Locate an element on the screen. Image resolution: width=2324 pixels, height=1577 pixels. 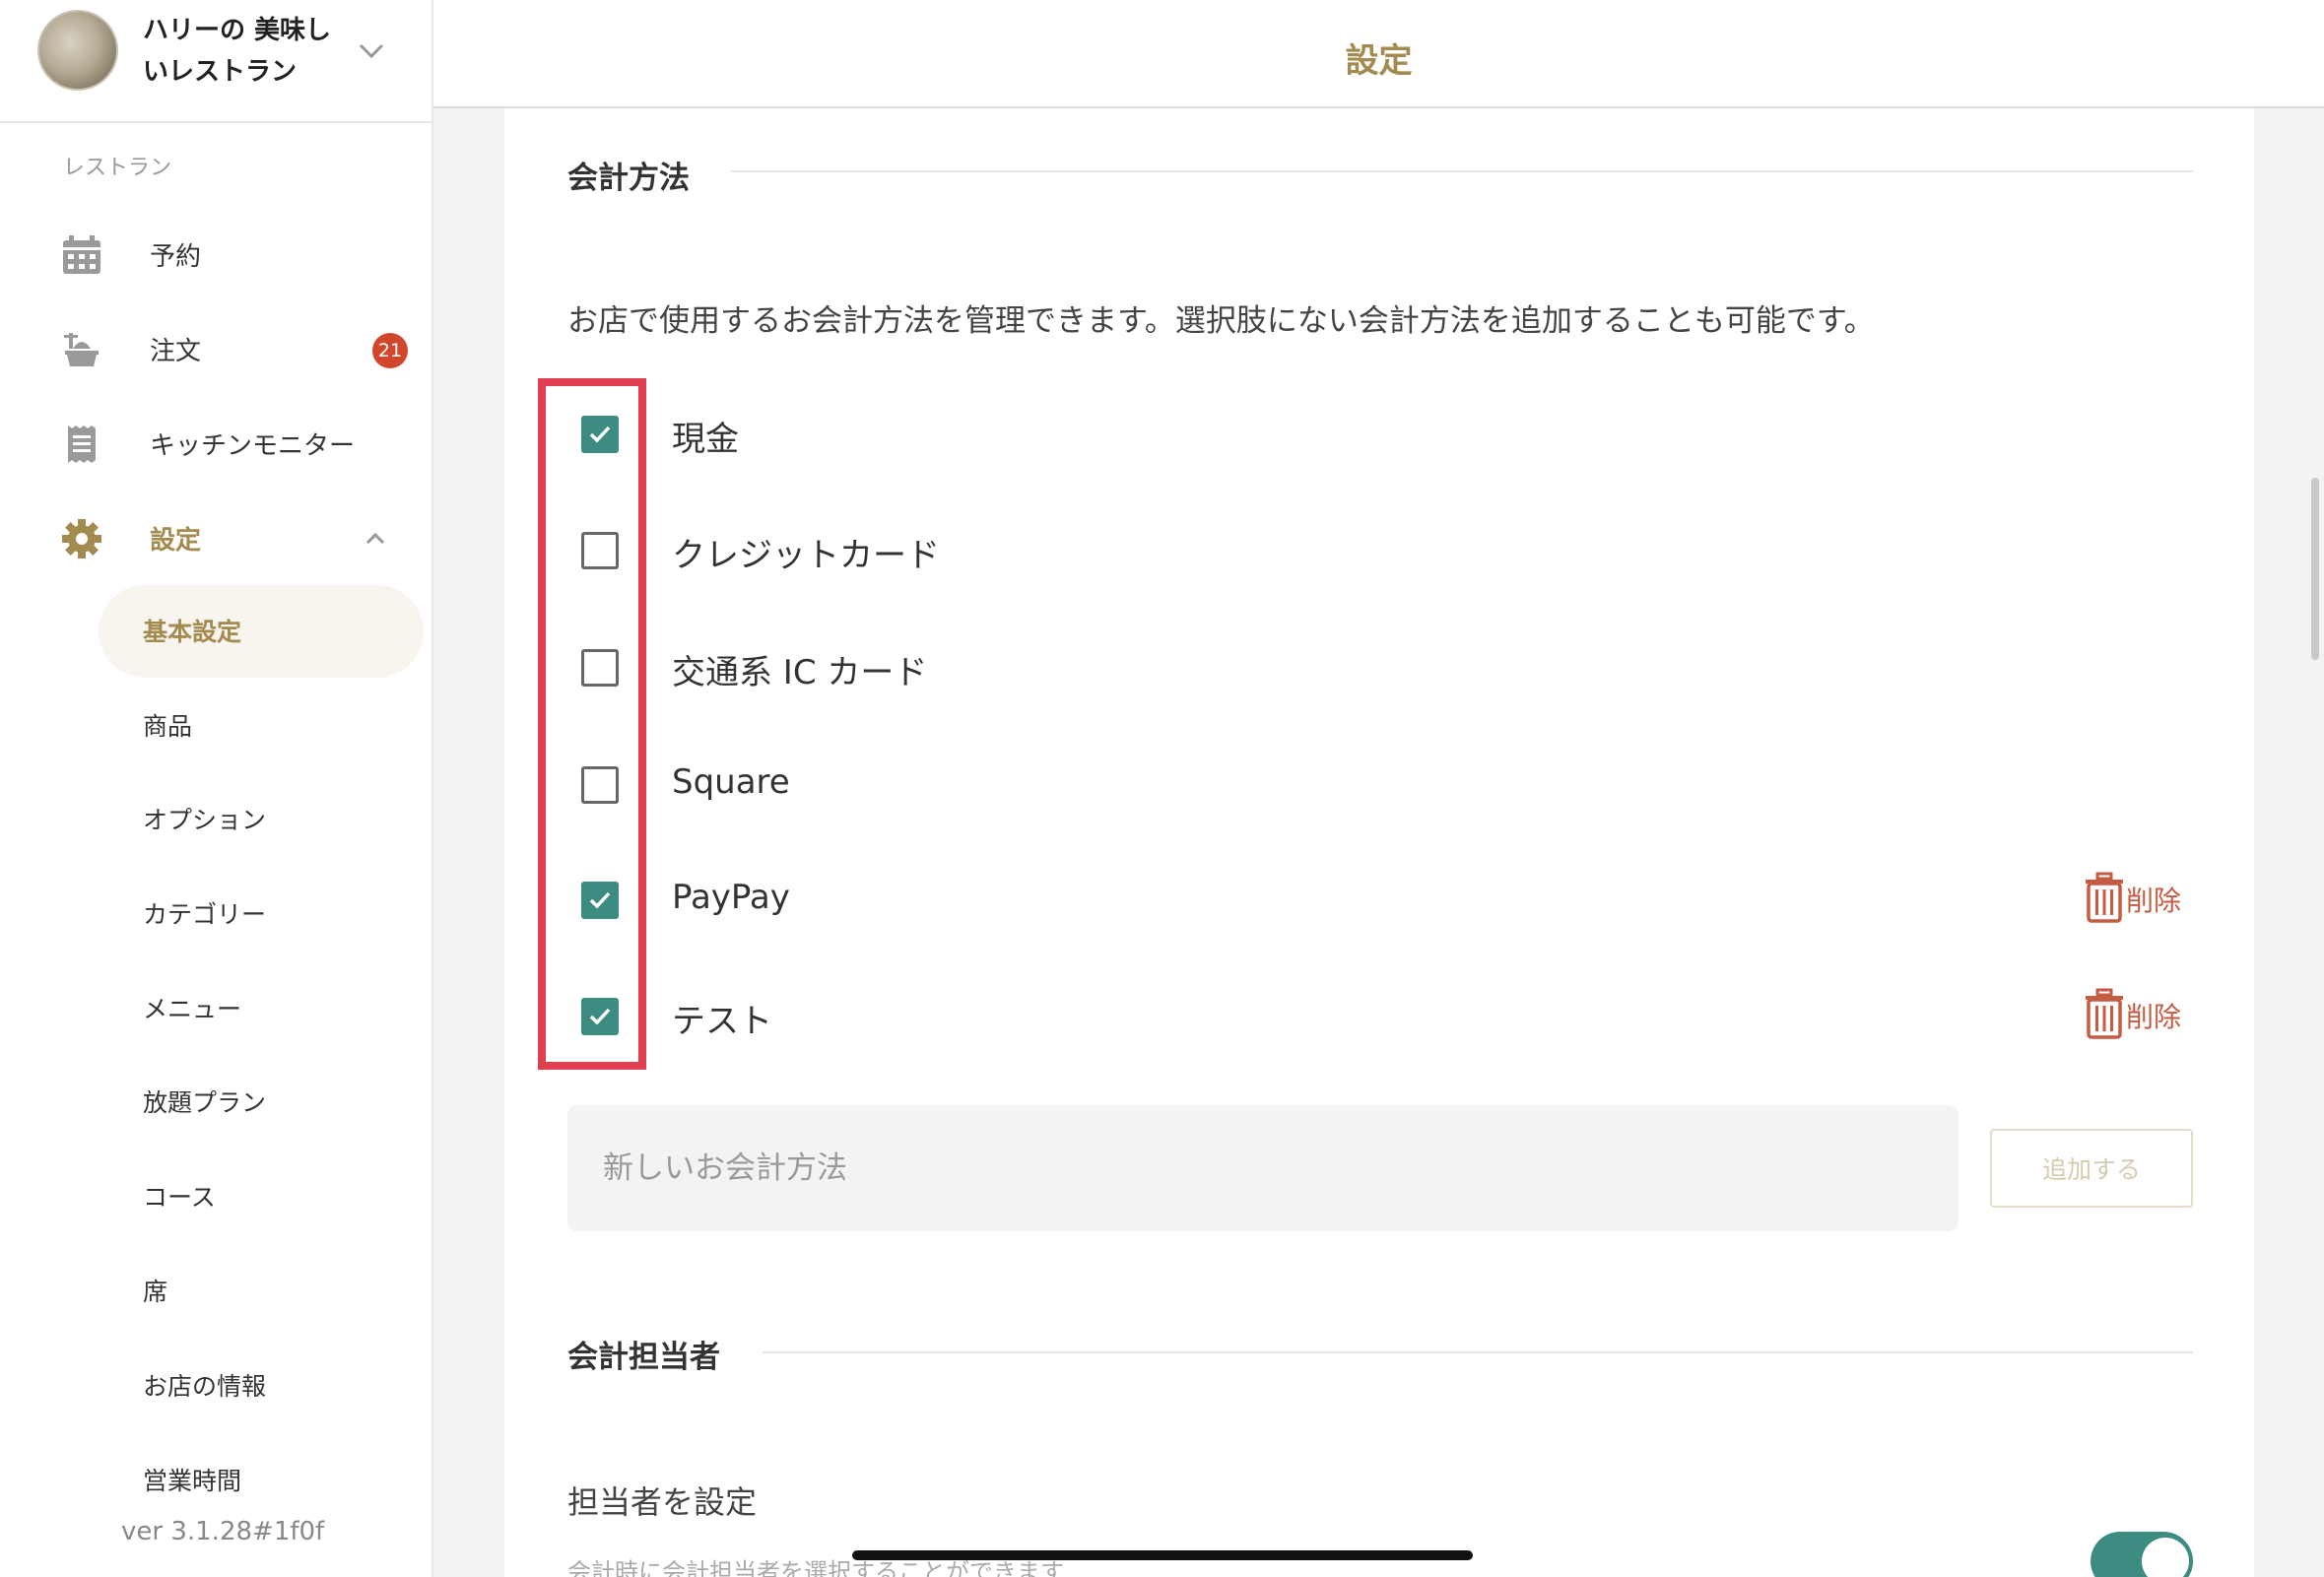
cashier-heading: 会計担当者 is located at coordinates (644, 1357).